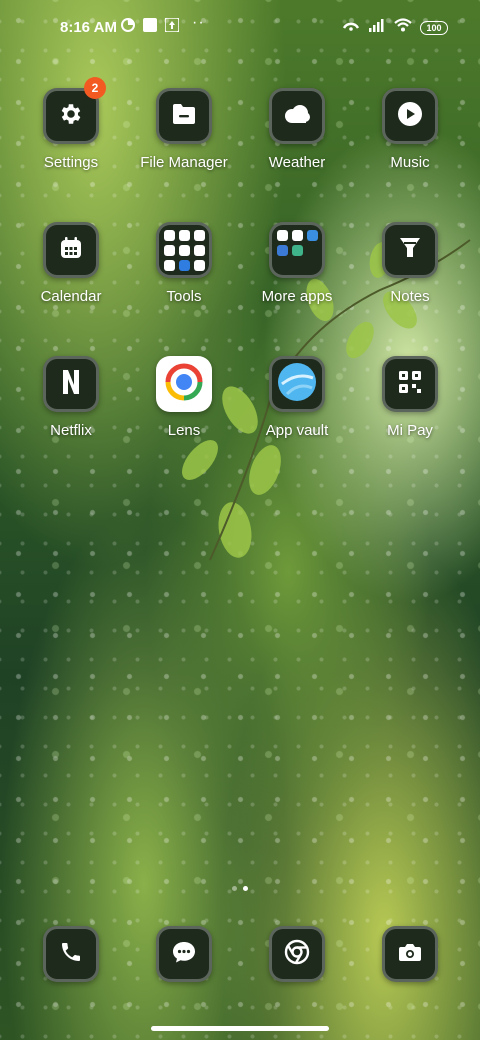 The image size is (480, 1040). Describe the element at coordinates (71, 250) in the screenshot. I see `calendar-icon` at that location.